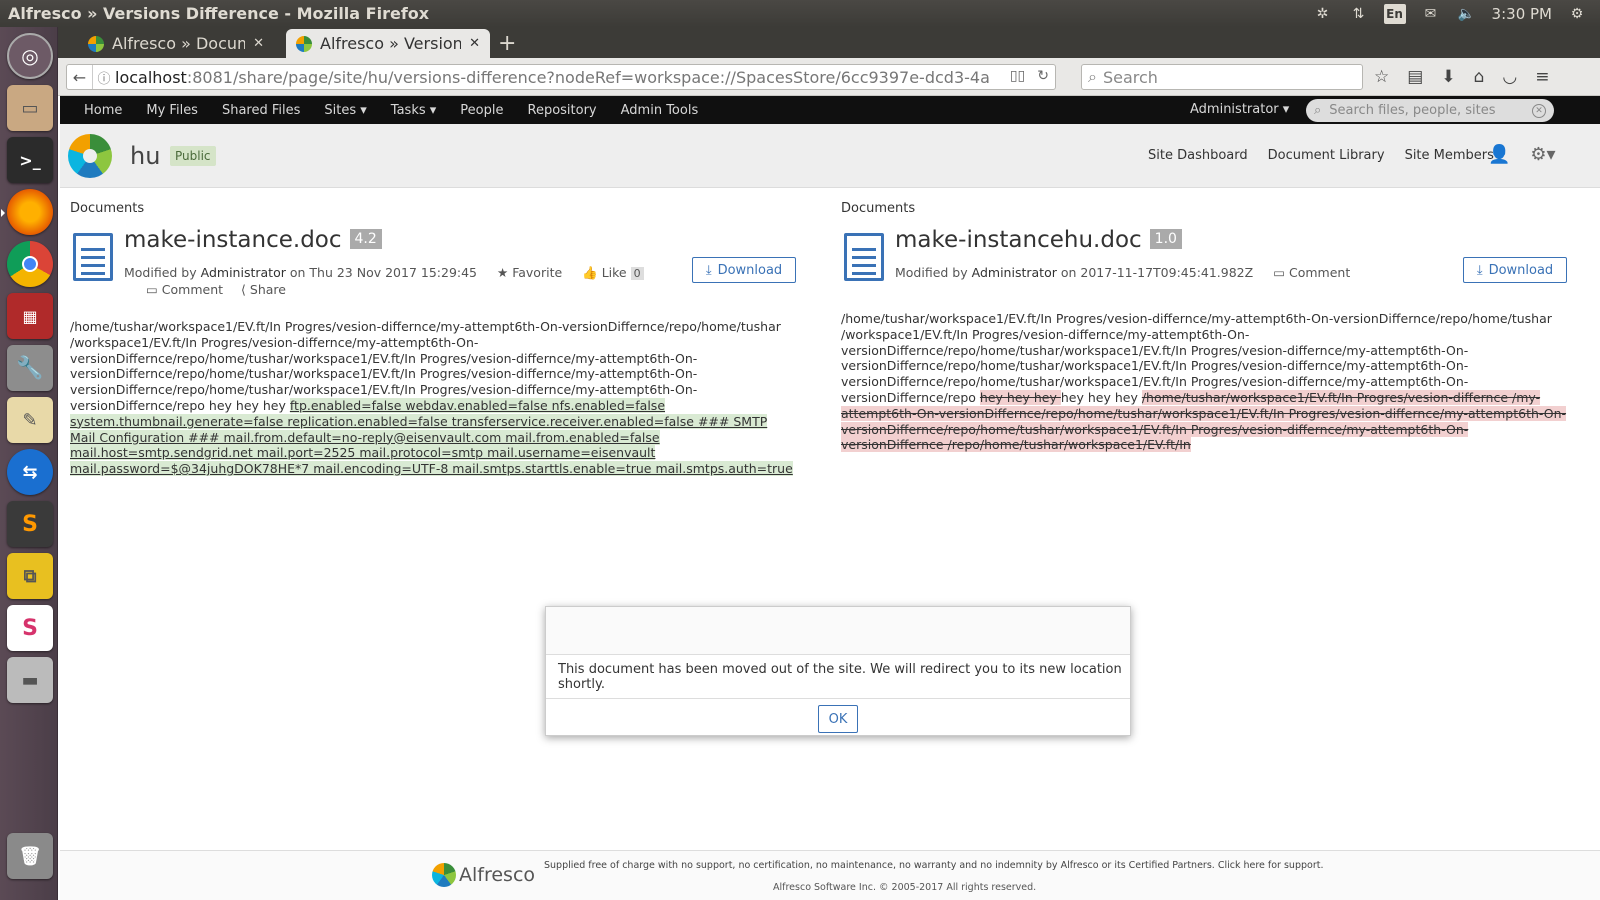 The height and width of the screenshot is (900, 1600). What do you see at coordinates (1522, 14) in the screenshot?
I see `clock: 3:30 PM` at bounding box center [1522, 14].